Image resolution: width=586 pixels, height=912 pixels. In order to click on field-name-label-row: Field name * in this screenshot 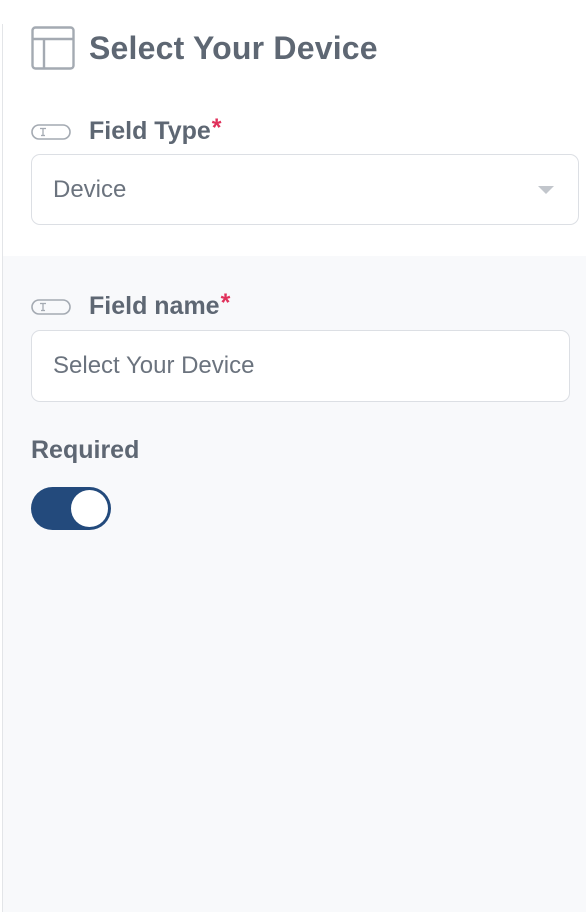, I will do `click(131, 305)`.